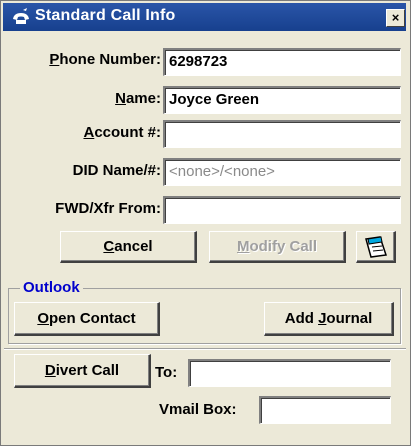 The image size is (411, 446). Describe the element at coordinates (166, 372) in the screenshot. I see `to-label: To:` at that location.